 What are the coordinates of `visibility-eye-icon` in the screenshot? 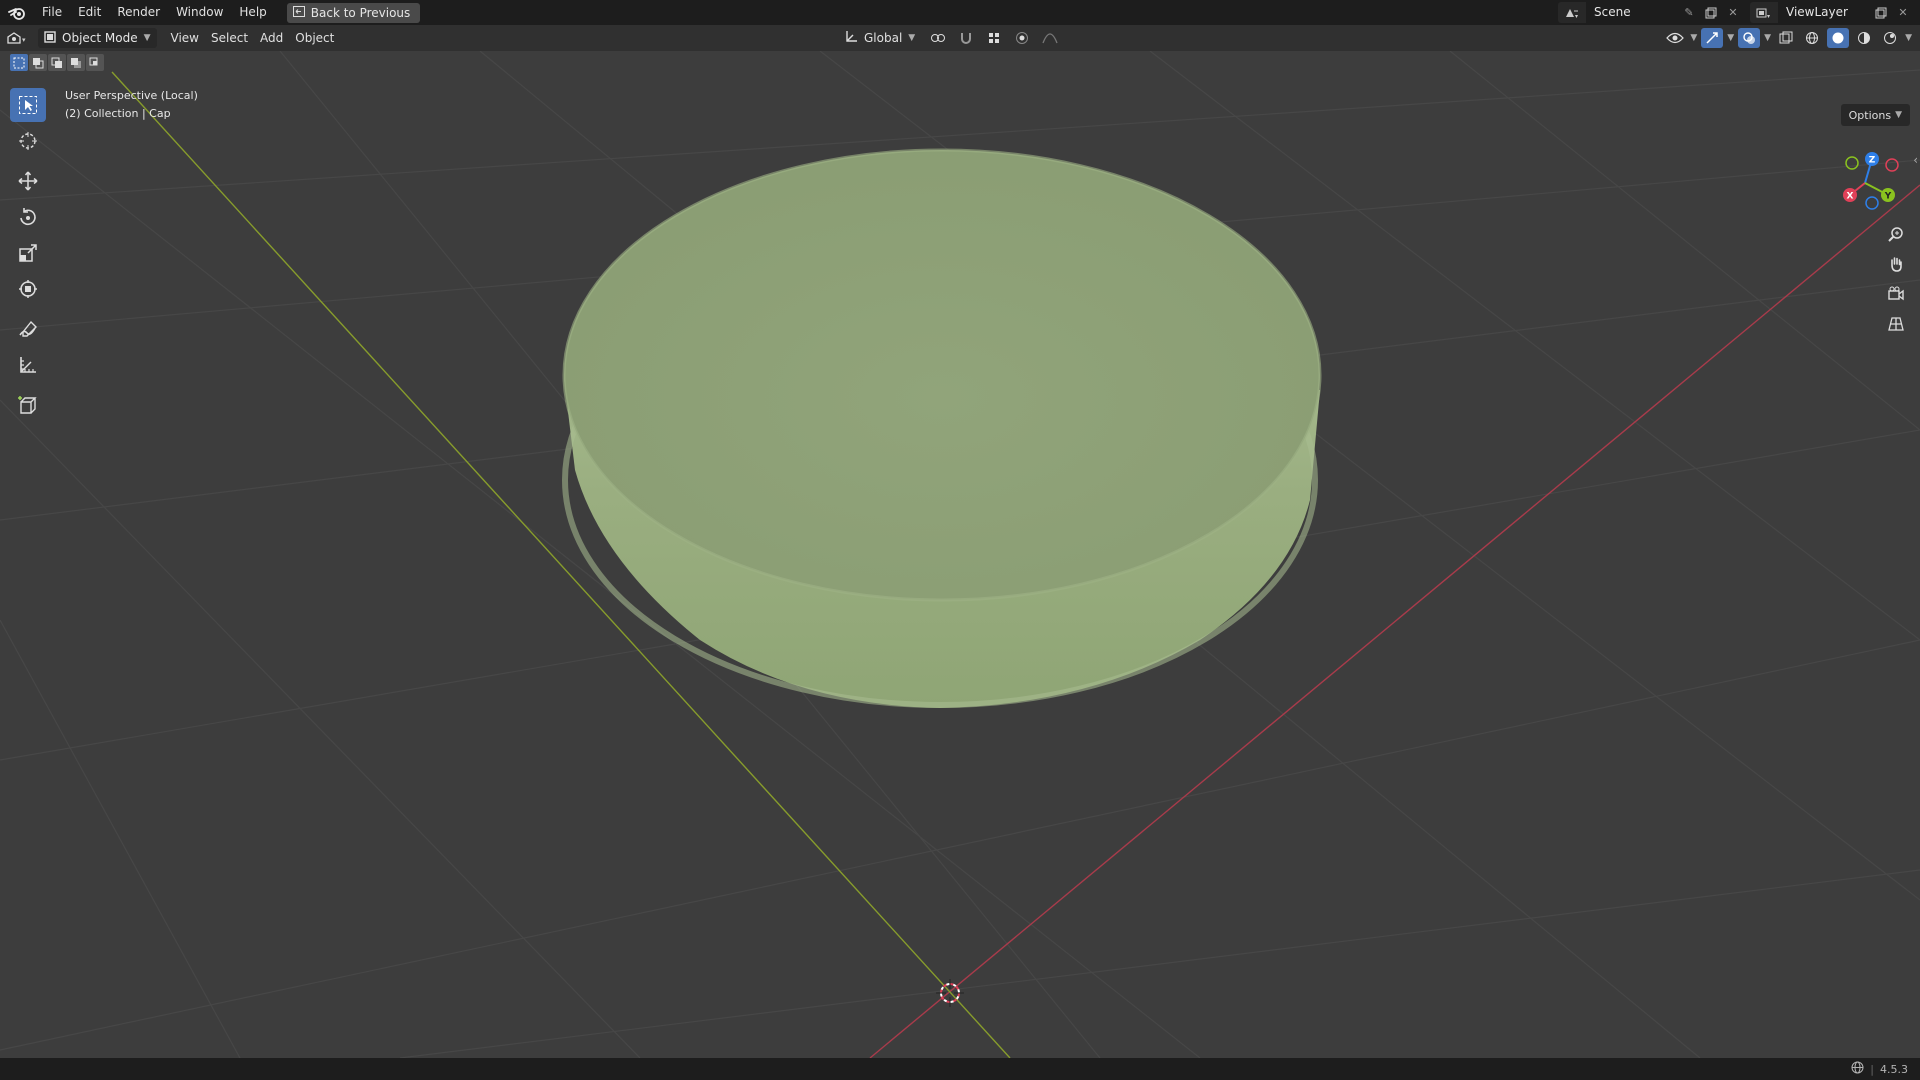 It's located at (1675, 38).